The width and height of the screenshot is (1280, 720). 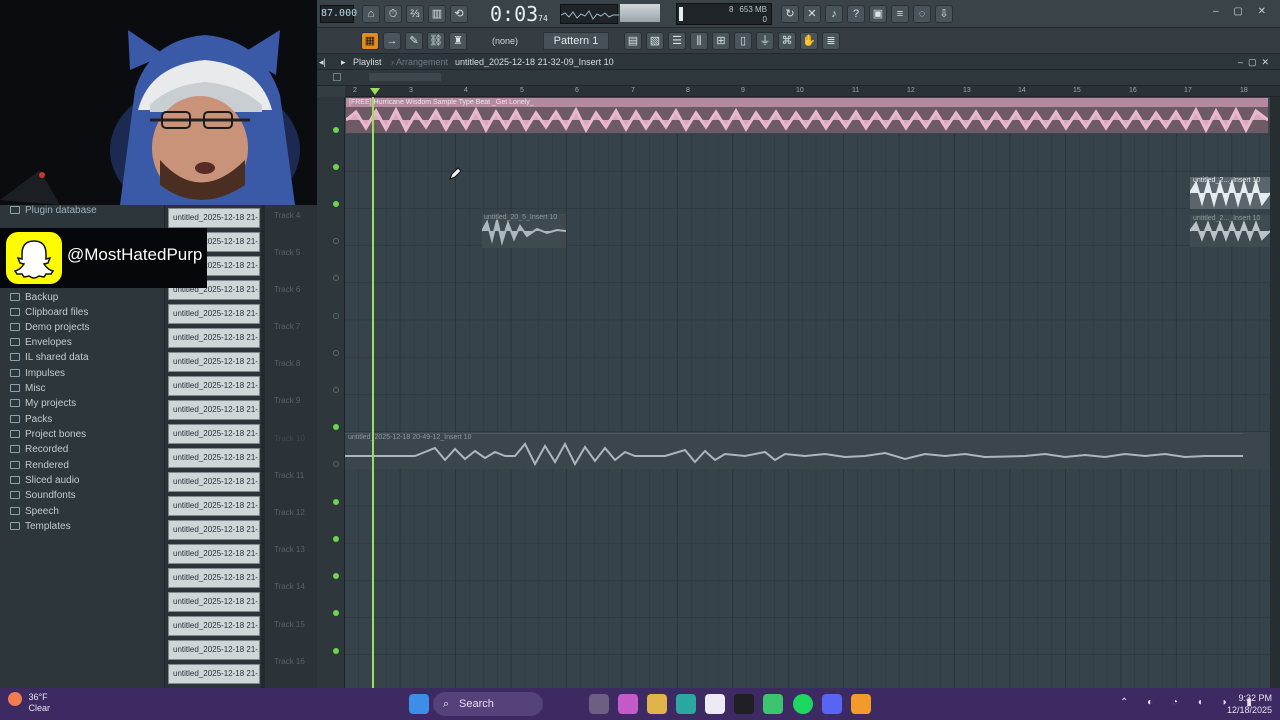 I want to click on copilot-icon, so click(x=628, y=704).